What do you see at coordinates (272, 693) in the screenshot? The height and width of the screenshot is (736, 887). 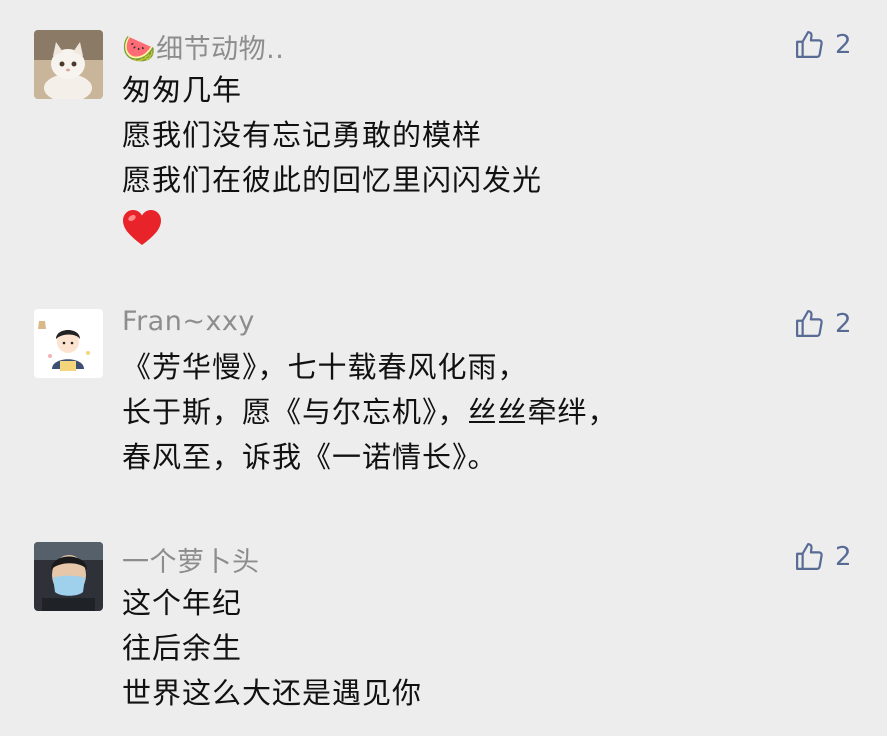 I see `comment-line: 世界这么大还是遇见你` at bounding box center [272, 693].